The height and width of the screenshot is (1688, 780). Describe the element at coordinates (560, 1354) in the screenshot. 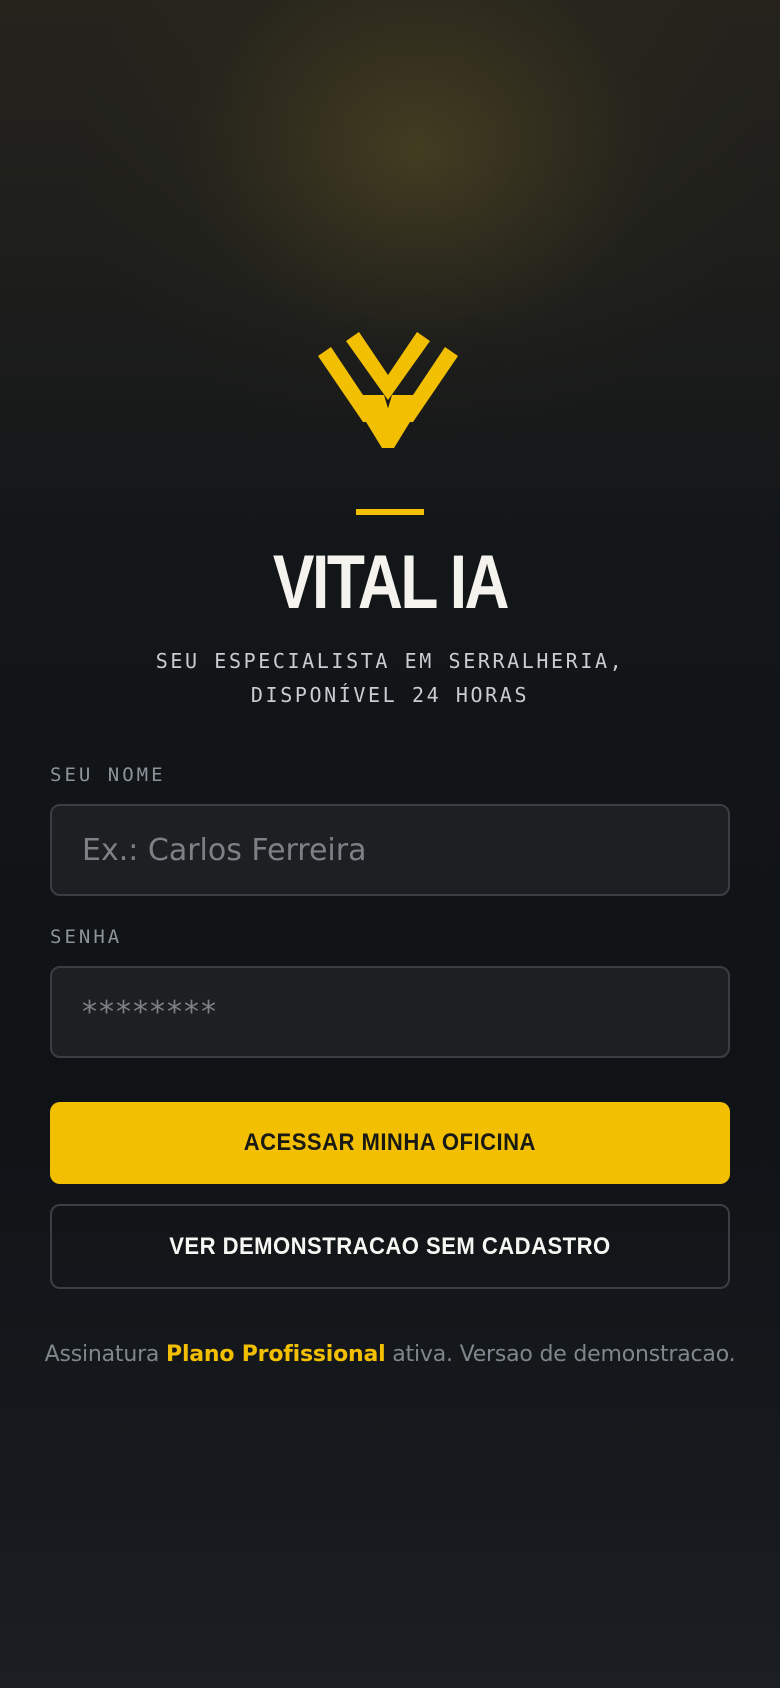

I see `subscription-suffix: ativa. Versao de demonstracao.` at that location.